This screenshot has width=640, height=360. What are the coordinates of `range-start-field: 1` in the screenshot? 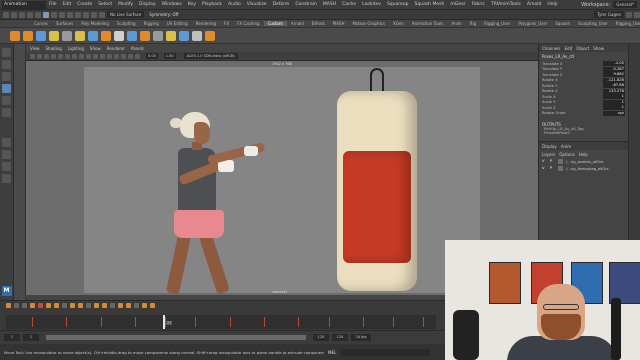 It's located at (31, 337).